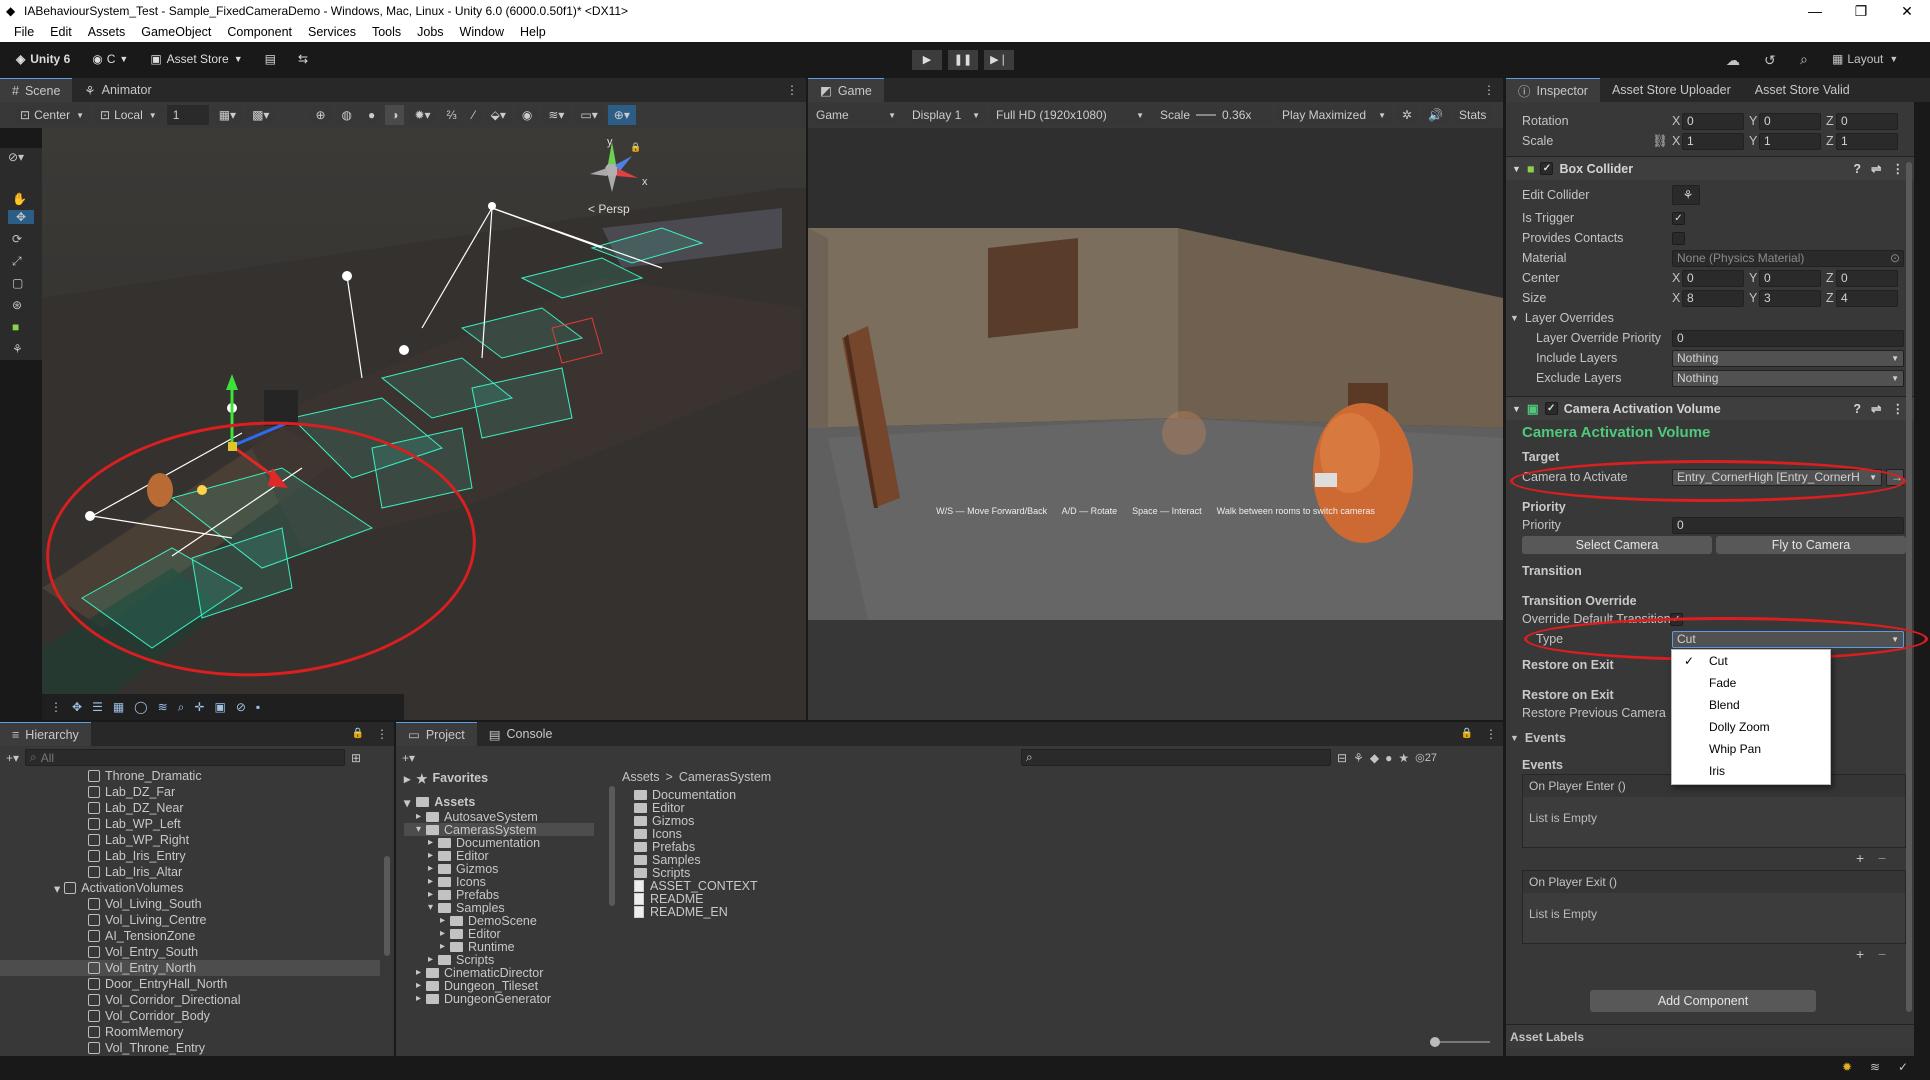  Describe the element at coordinates (499, 882) in the screenshot. I see `project-folder-item: ▸ Icons` at that location.